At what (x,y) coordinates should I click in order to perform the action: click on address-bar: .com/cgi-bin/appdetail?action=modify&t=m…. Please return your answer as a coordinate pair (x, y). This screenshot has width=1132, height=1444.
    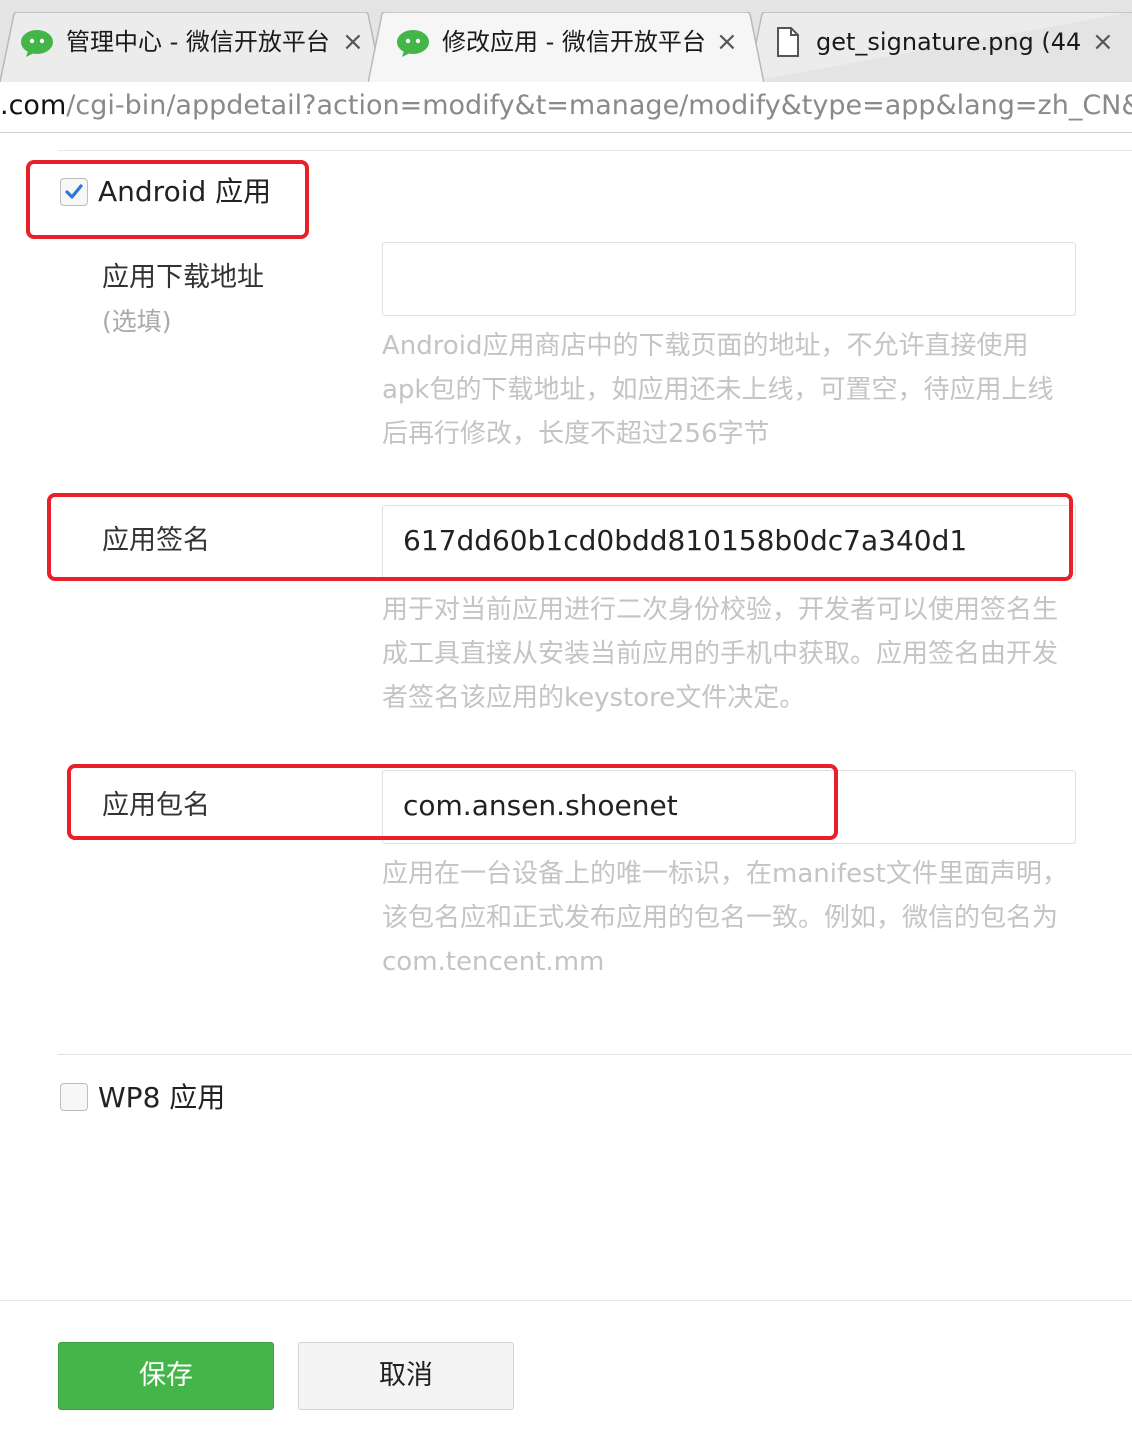
    Looking at the image, I should click on (566, 107).